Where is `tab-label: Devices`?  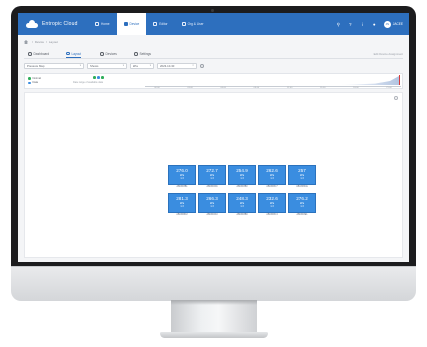
tab-label: Devices is located at coordinates (111, 54).